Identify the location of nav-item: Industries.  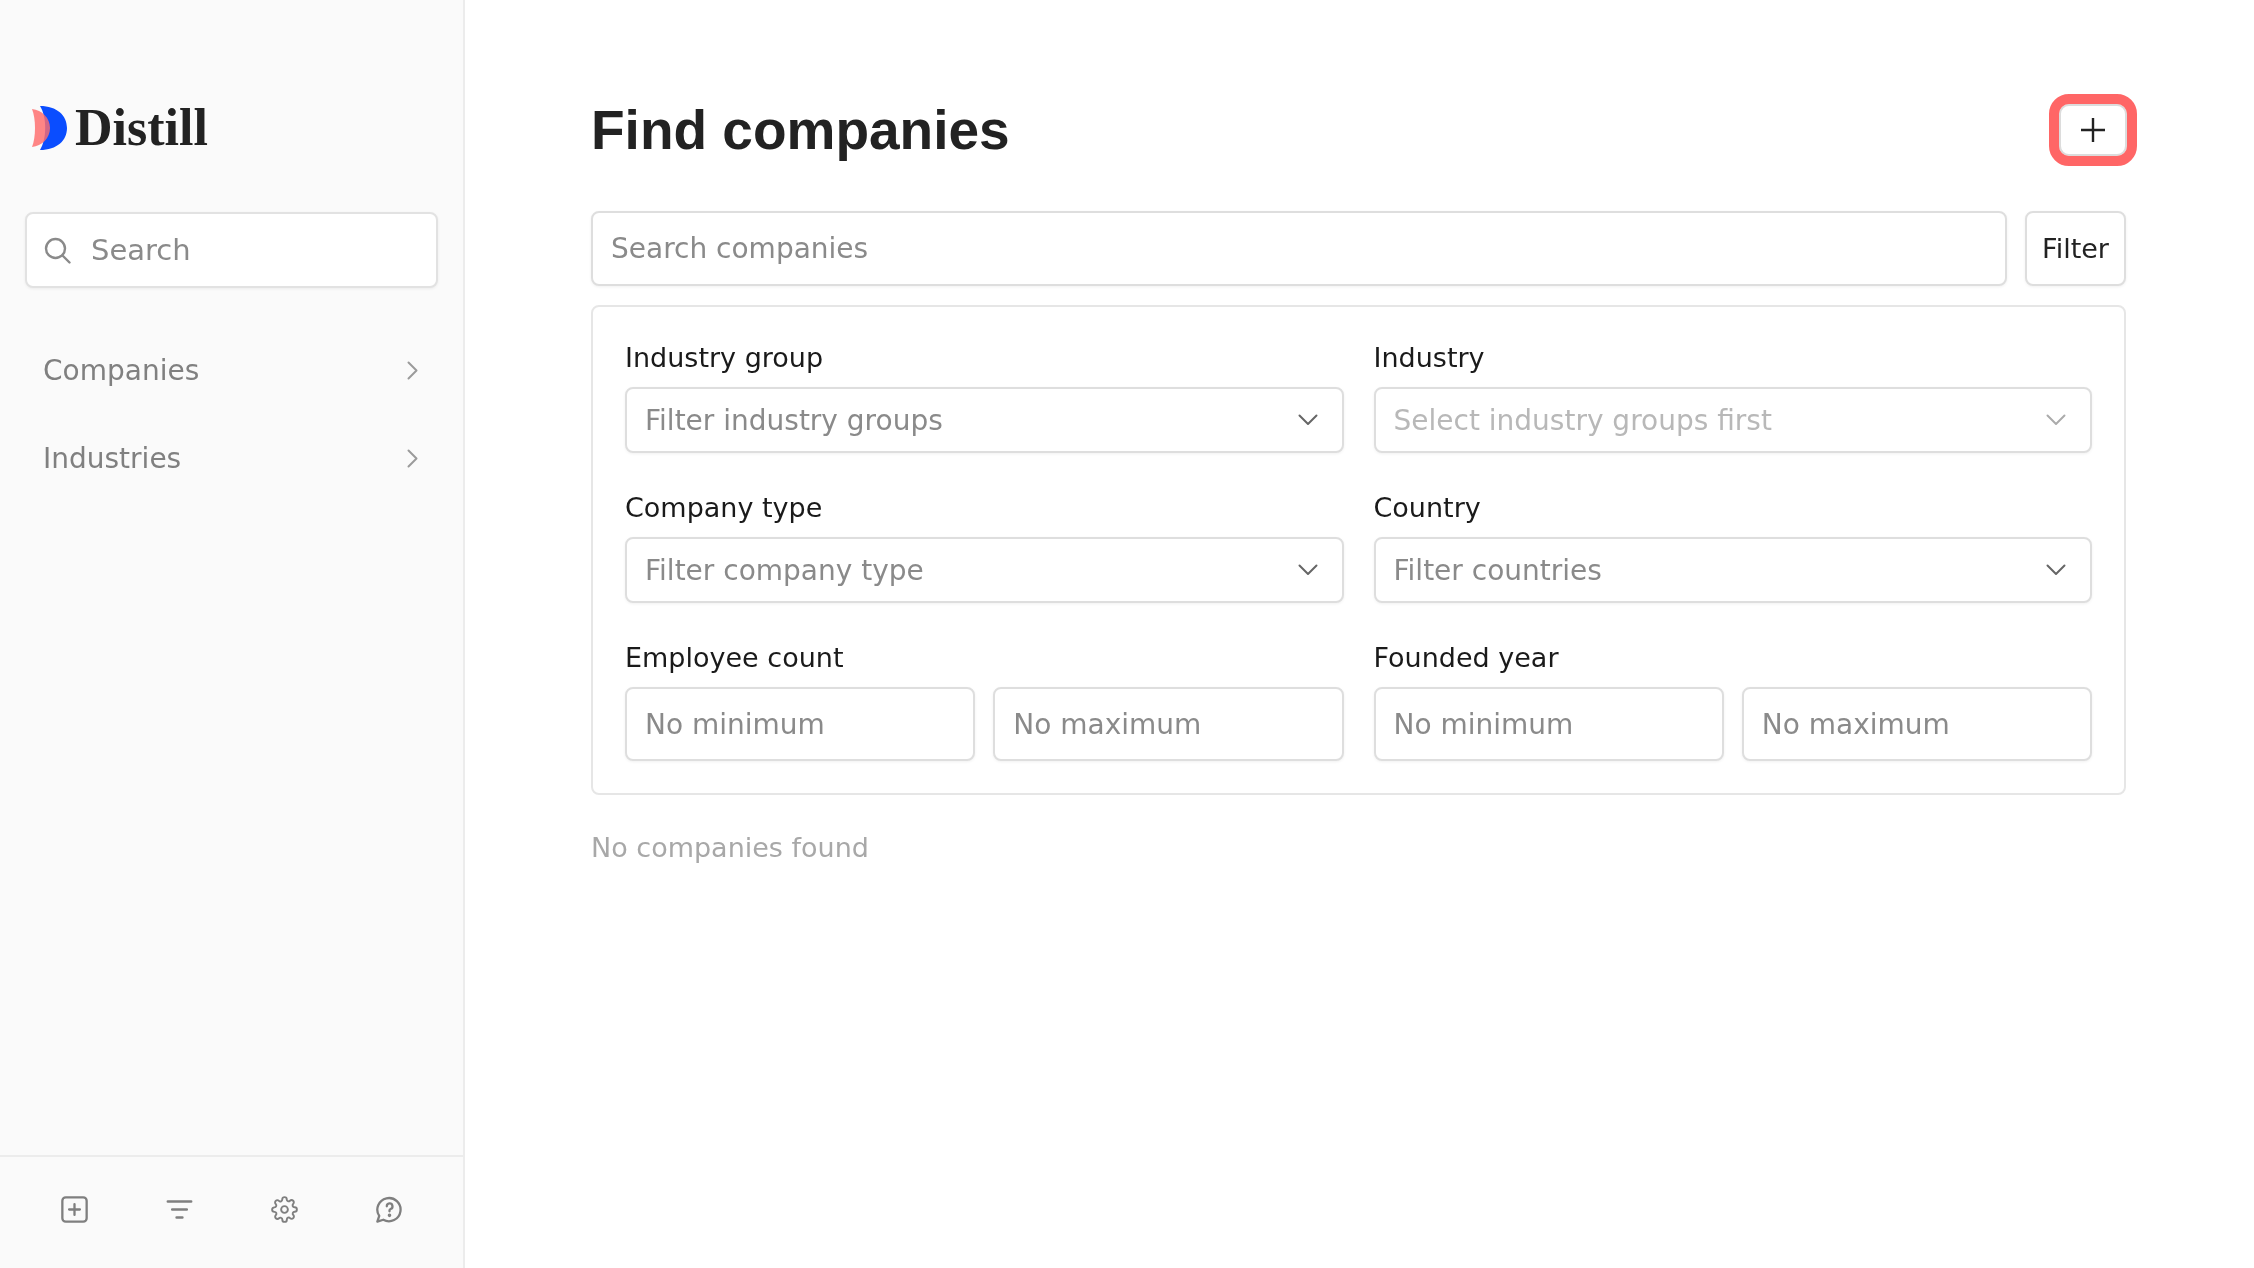
(231, 458).